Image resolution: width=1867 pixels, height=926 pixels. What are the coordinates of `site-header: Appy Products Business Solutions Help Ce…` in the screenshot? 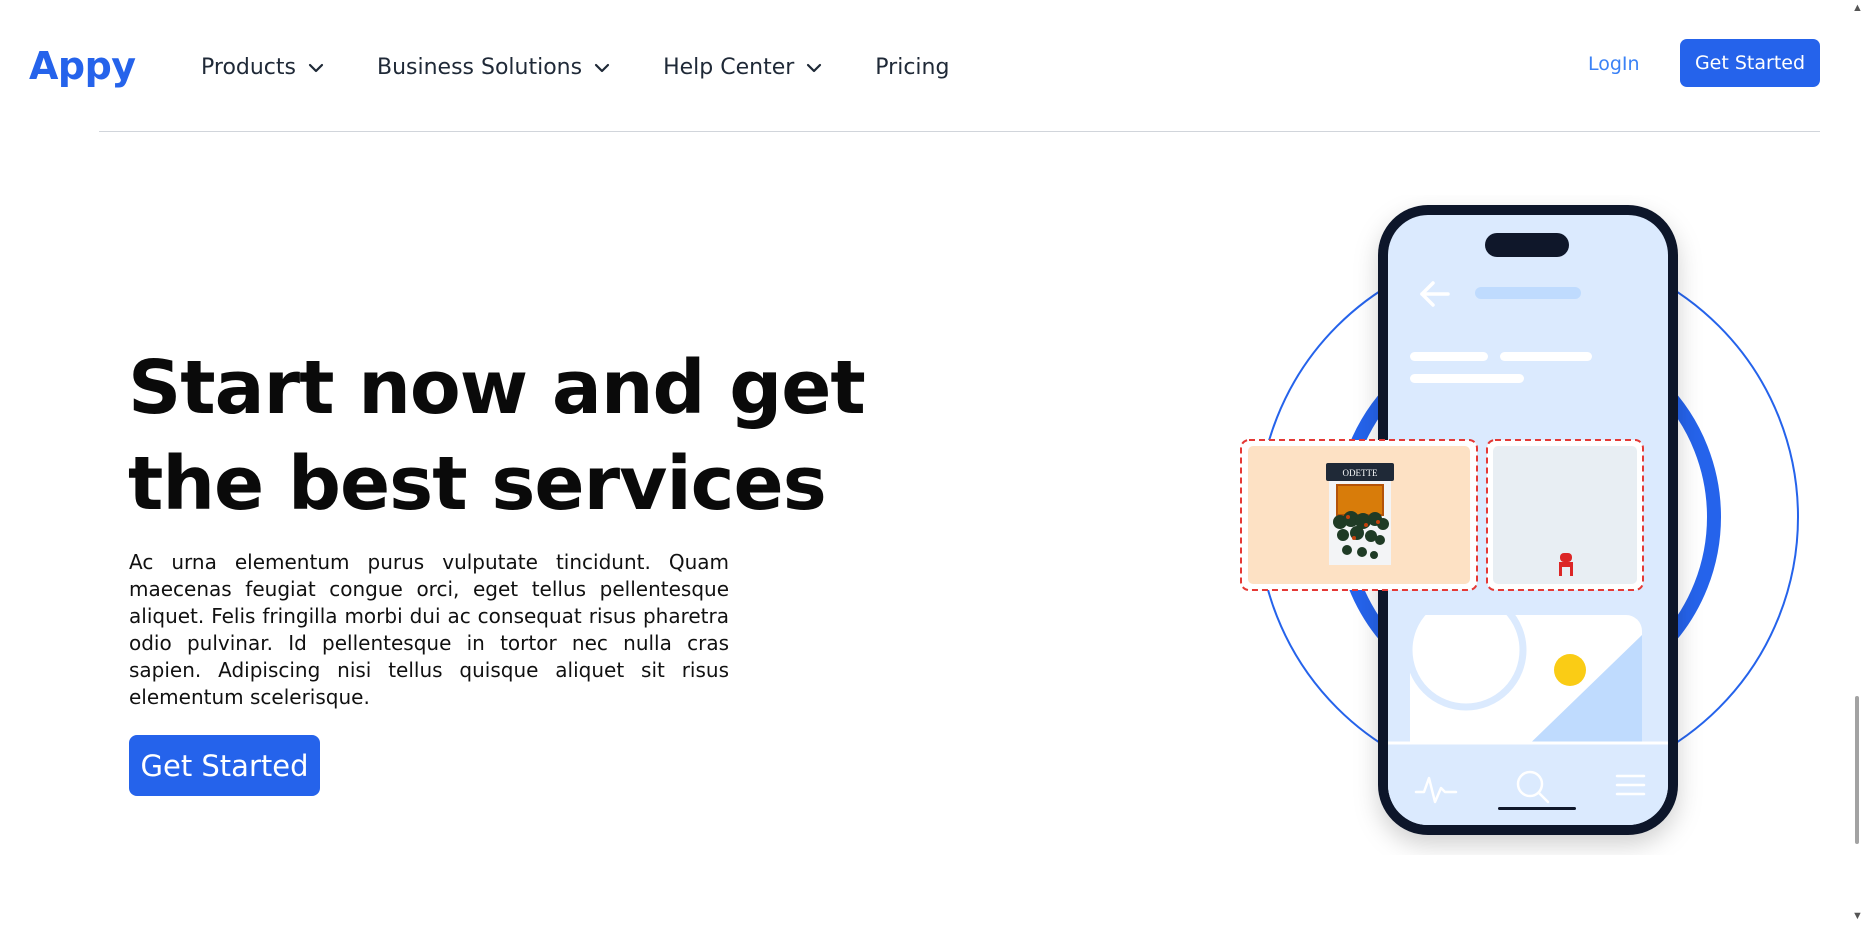 It's located at (924, 66).